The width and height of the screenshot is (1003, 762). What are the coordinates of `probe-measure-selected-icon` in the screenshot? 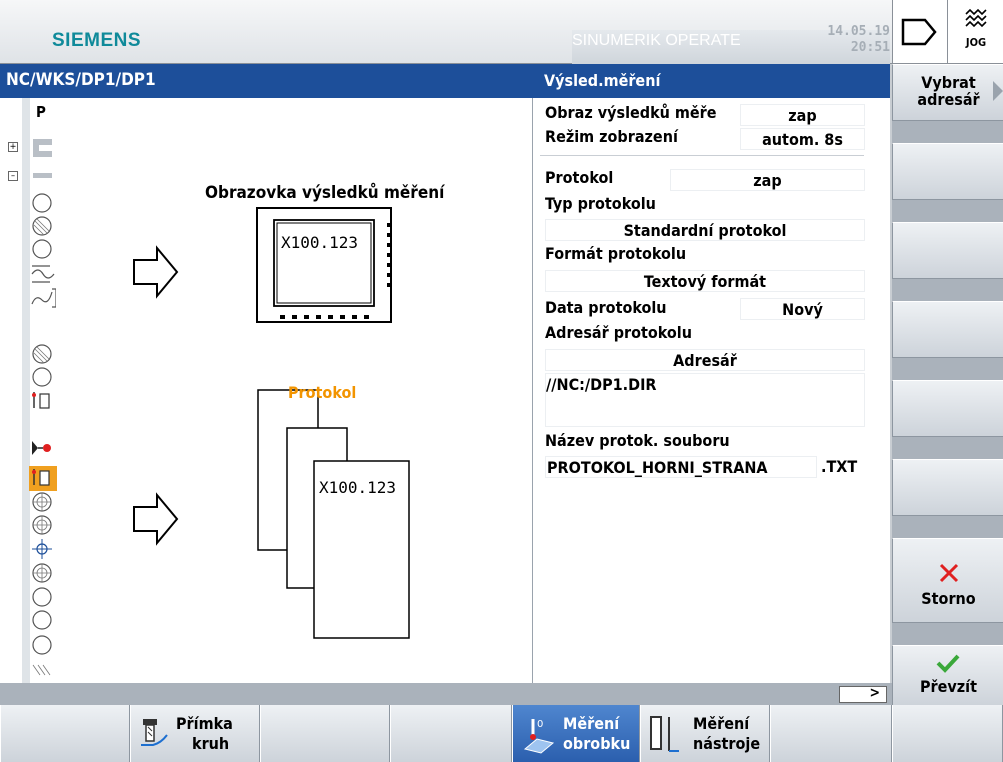 It's located at (43, 478).